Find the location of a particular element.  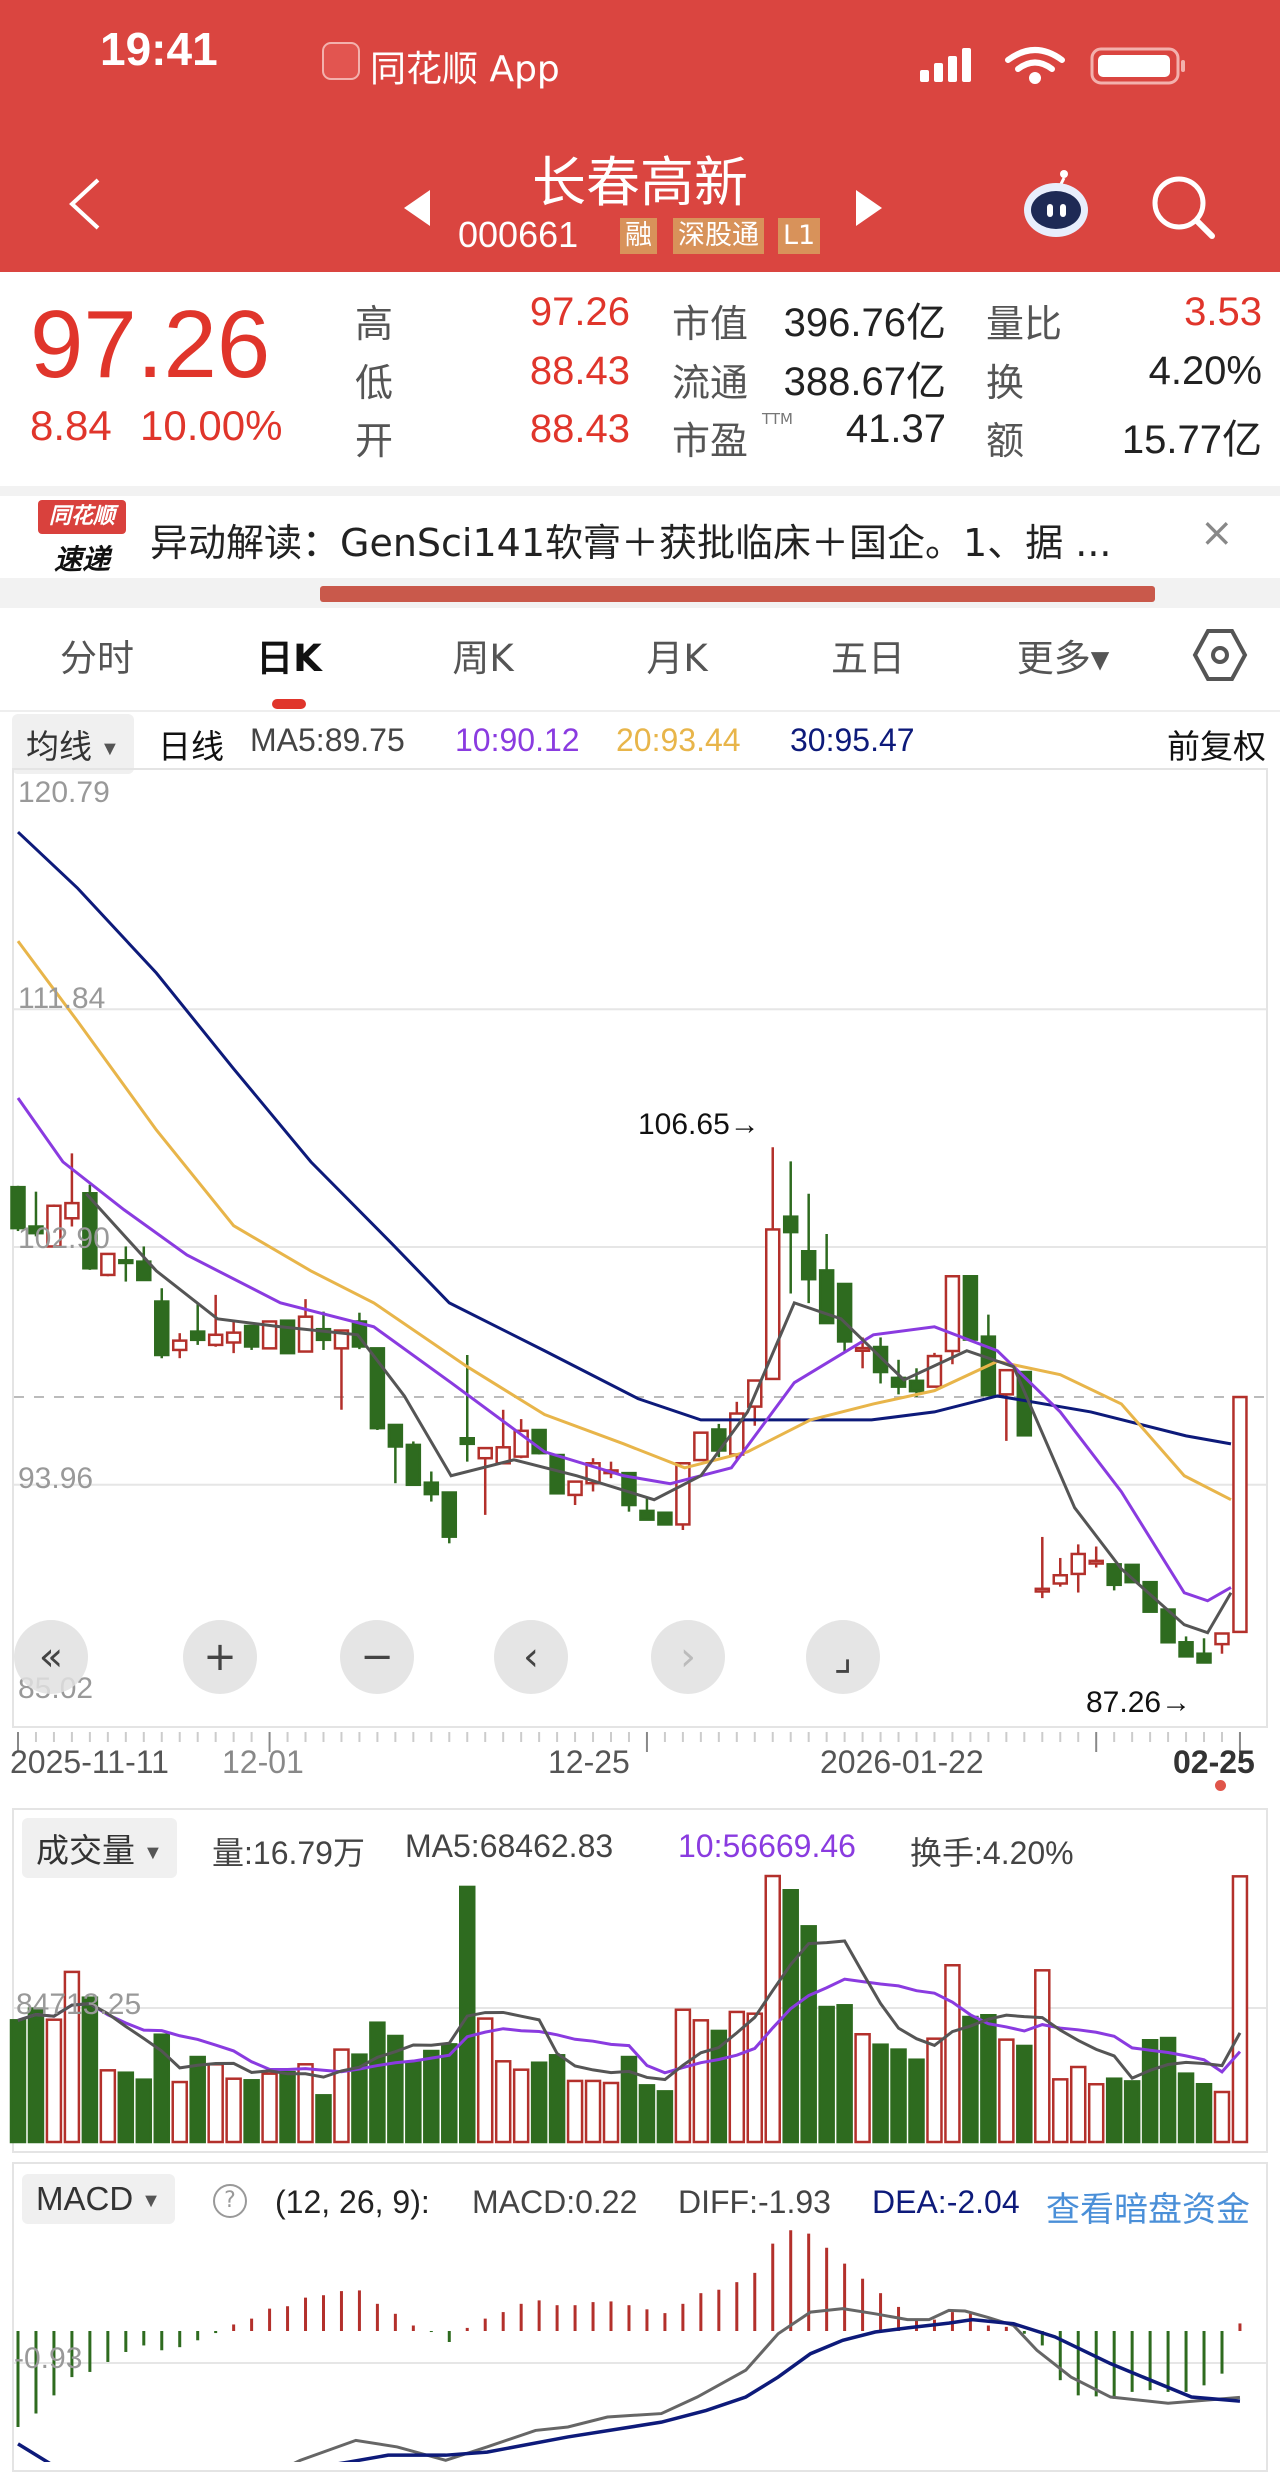

macd-chart is located at coordinates (640, 2346).